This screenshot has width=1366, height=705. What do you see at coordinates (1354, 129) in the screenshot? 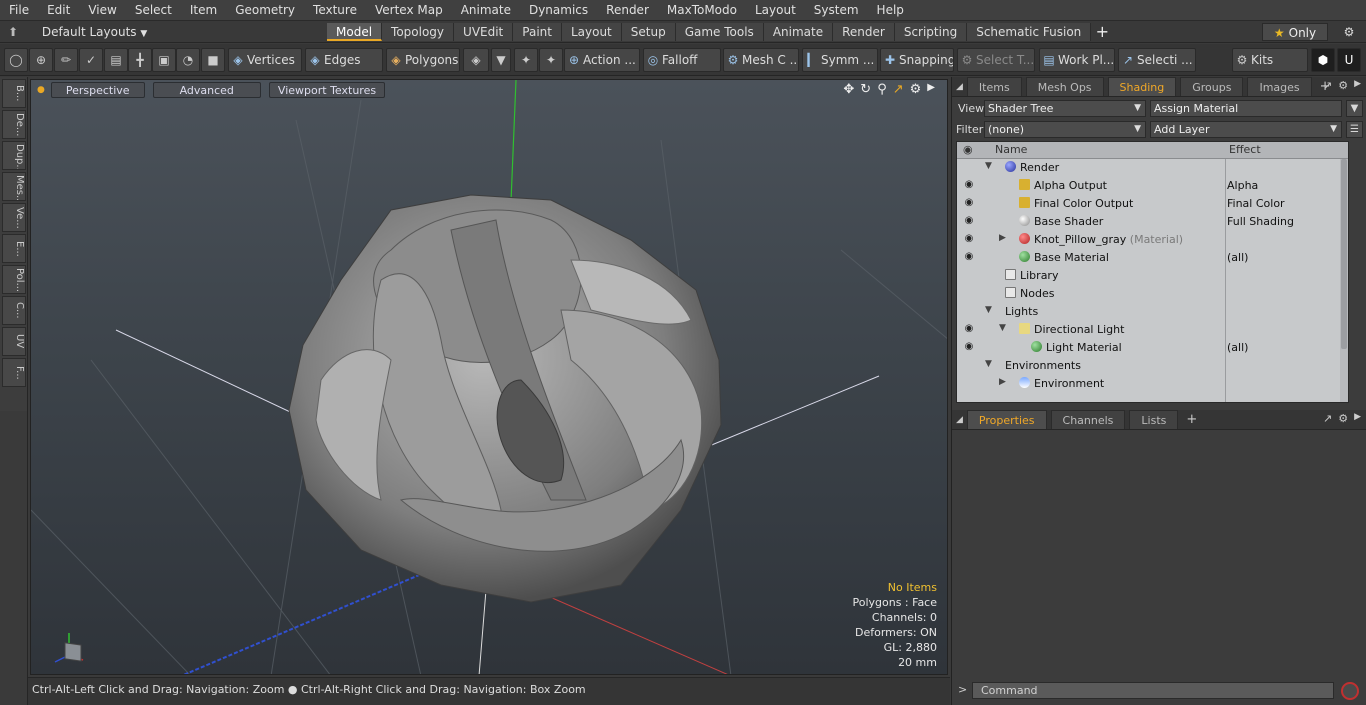
I see `list-options-icon: ☰` at bounding box center [1354, 129].